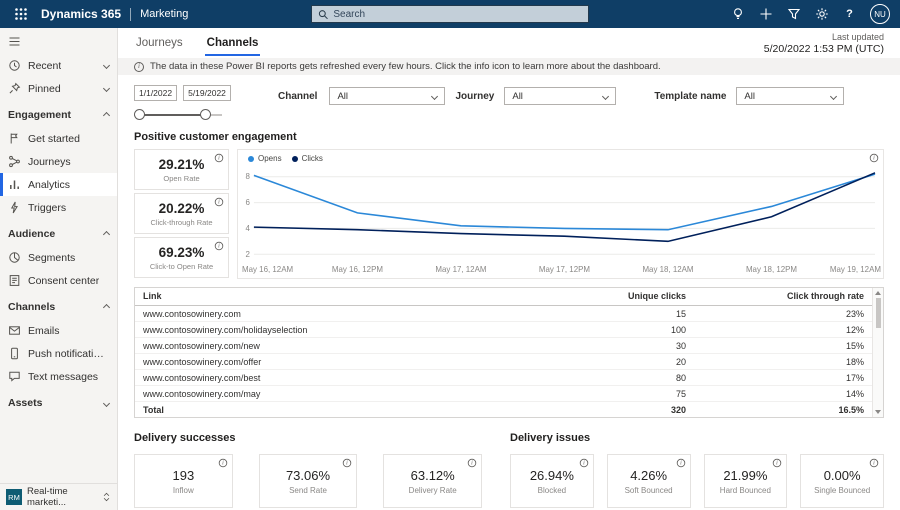  Describe the element at coordinates (181, 178) in the screenshot. I see `kpi-label: Open Rate` at that location.